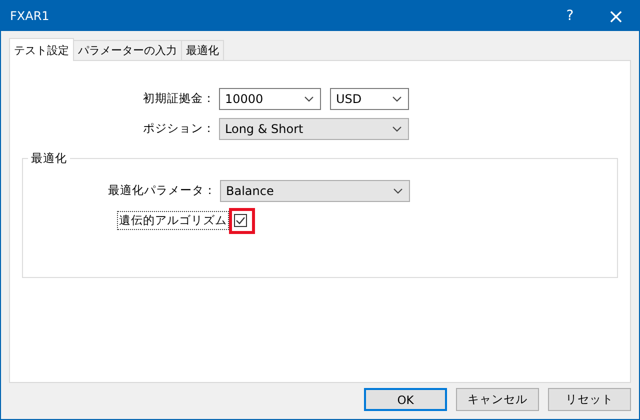  What do you see at coordinates (41, 49) in the screenshot?
I see `tab: テスト設定` at bounding box center [41, 49].